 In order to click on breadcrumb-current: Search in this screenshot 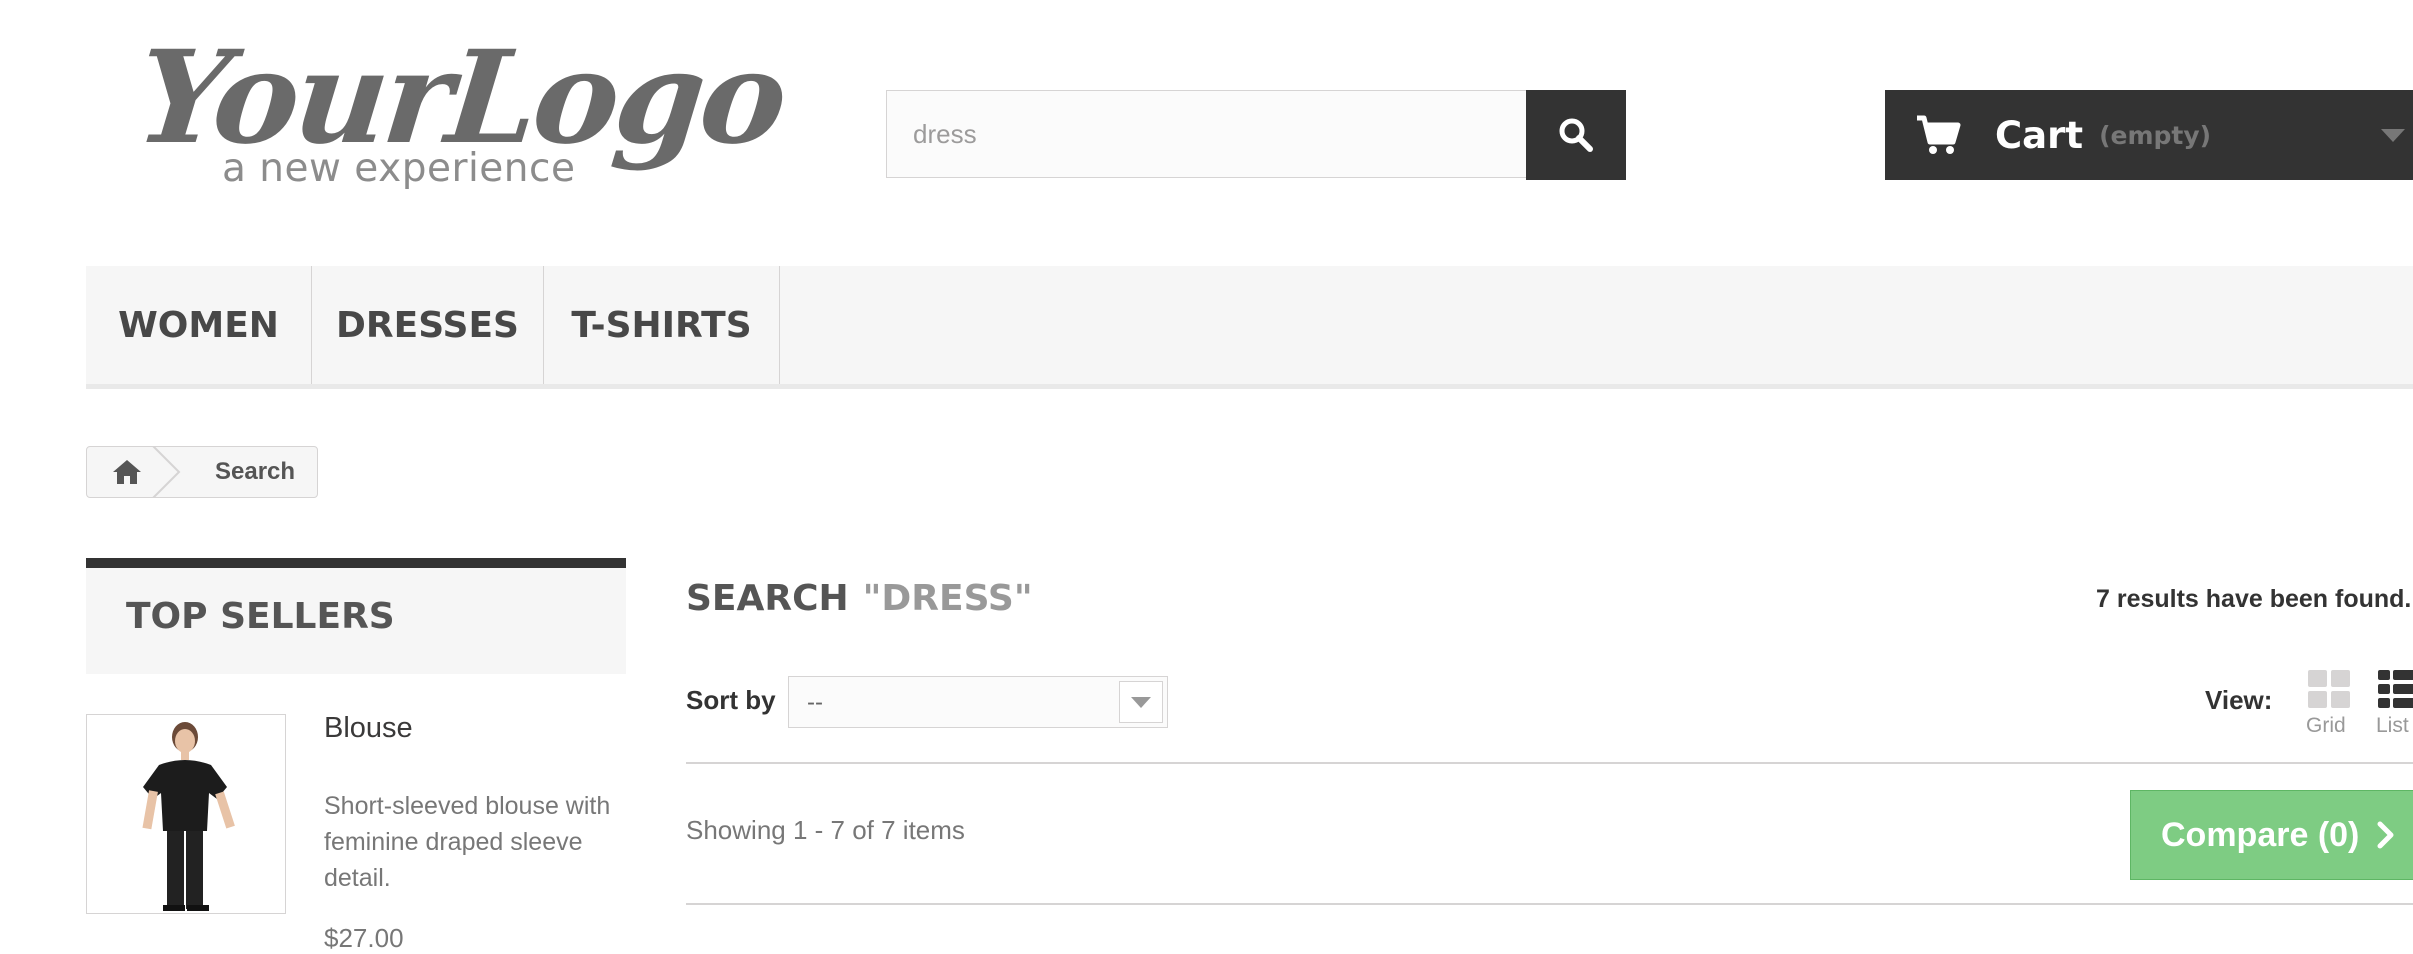, I will do `click(255, 471)`.